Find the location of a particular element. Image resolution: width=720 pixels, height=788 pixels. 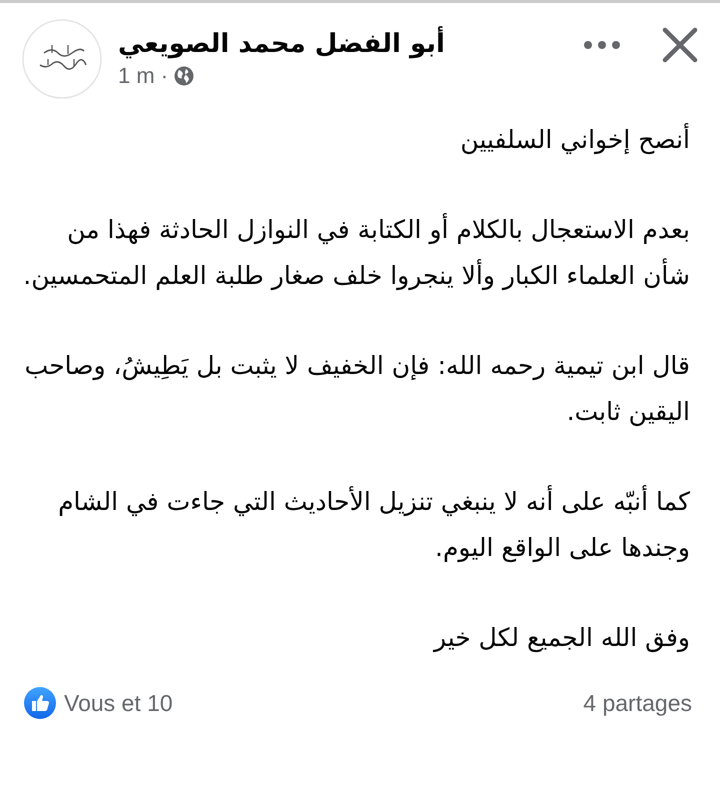

post-paragraph: قال ابن تيمية رحمه الله: فإن الخفيف لا يثبت بل يَطِيشُ، وصاحب اليقين ثابت. is located at coordinates (357, 389).